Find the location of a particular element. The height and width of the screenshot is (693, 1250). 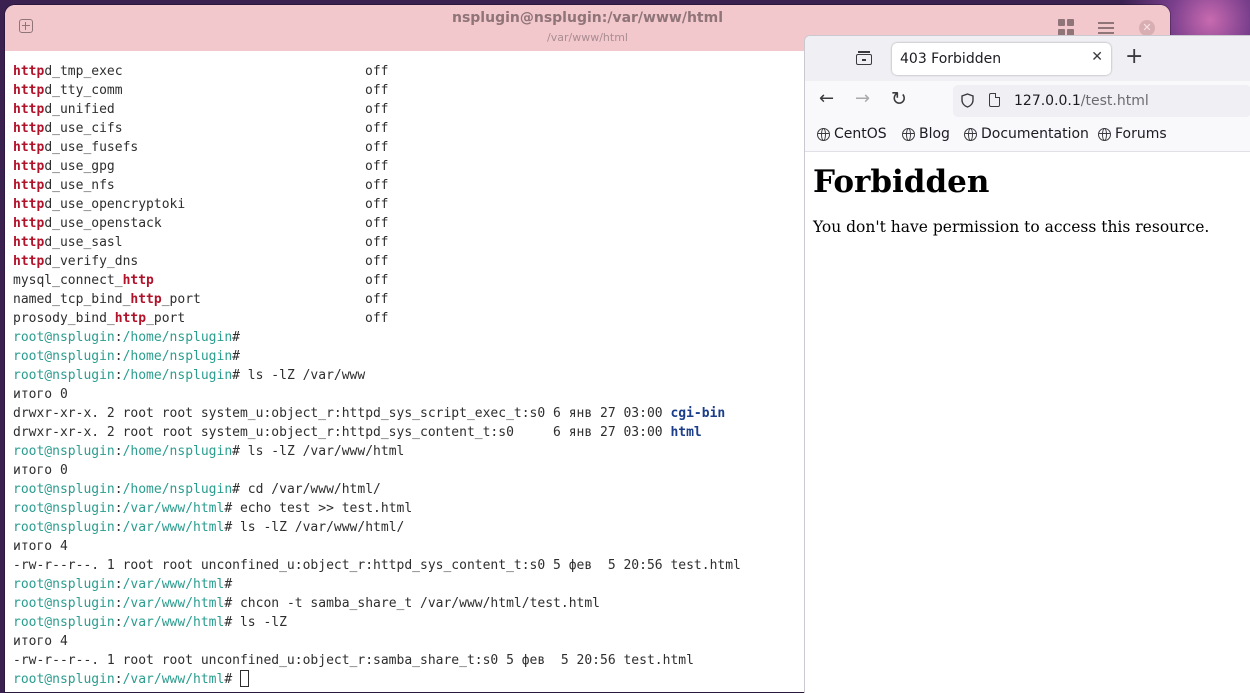

setting-row: named_tcp_bind_http_port off is located at coordinates (377, 299).